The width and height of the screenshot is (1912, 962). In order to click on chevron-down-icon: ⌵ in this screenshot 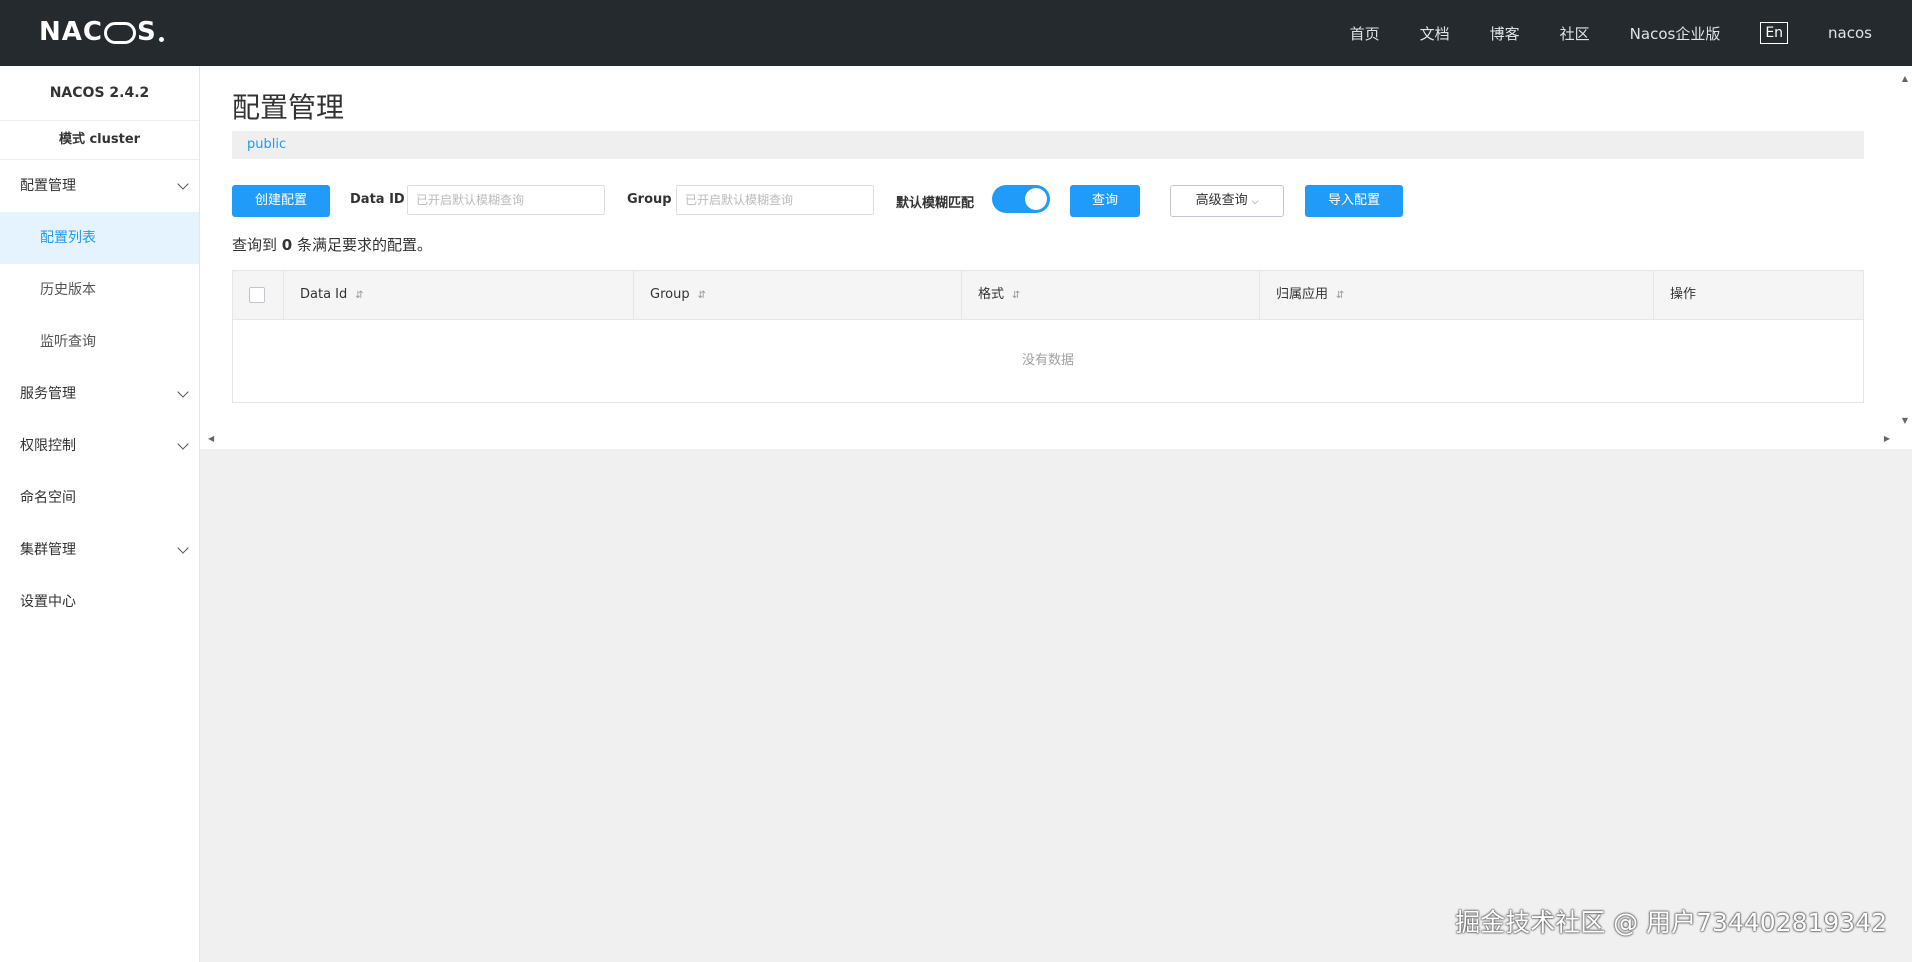, I will do `click(1255, 202)`.